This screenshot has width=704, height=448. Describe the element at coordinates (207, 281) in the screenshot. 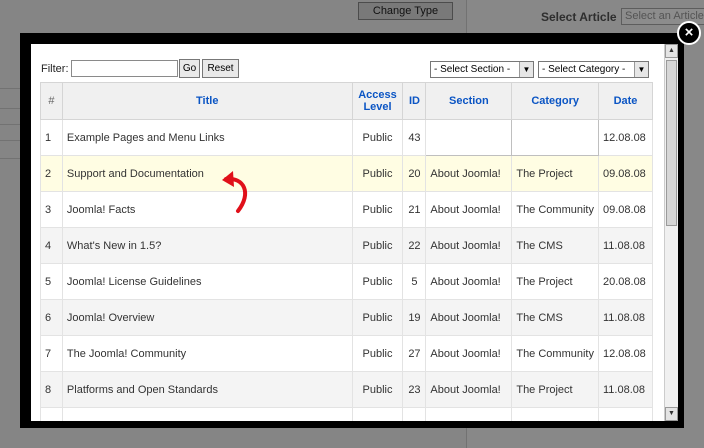

I see `article-title-link: Joomla! License Guidelines` at that location.